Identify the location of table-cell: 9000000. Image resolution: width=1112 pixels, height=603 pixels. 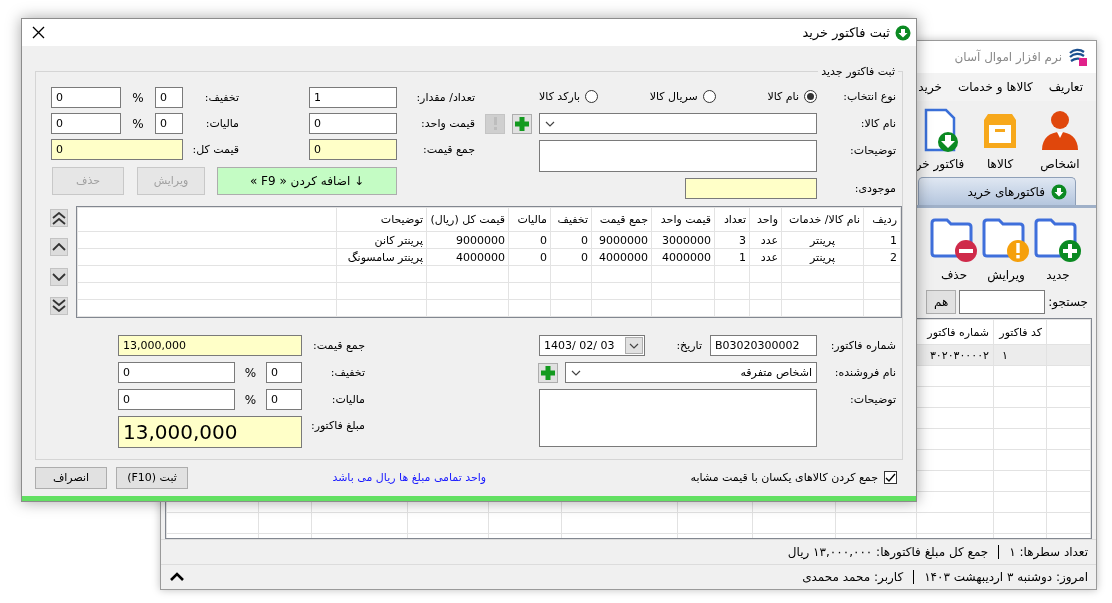
(467, 240).